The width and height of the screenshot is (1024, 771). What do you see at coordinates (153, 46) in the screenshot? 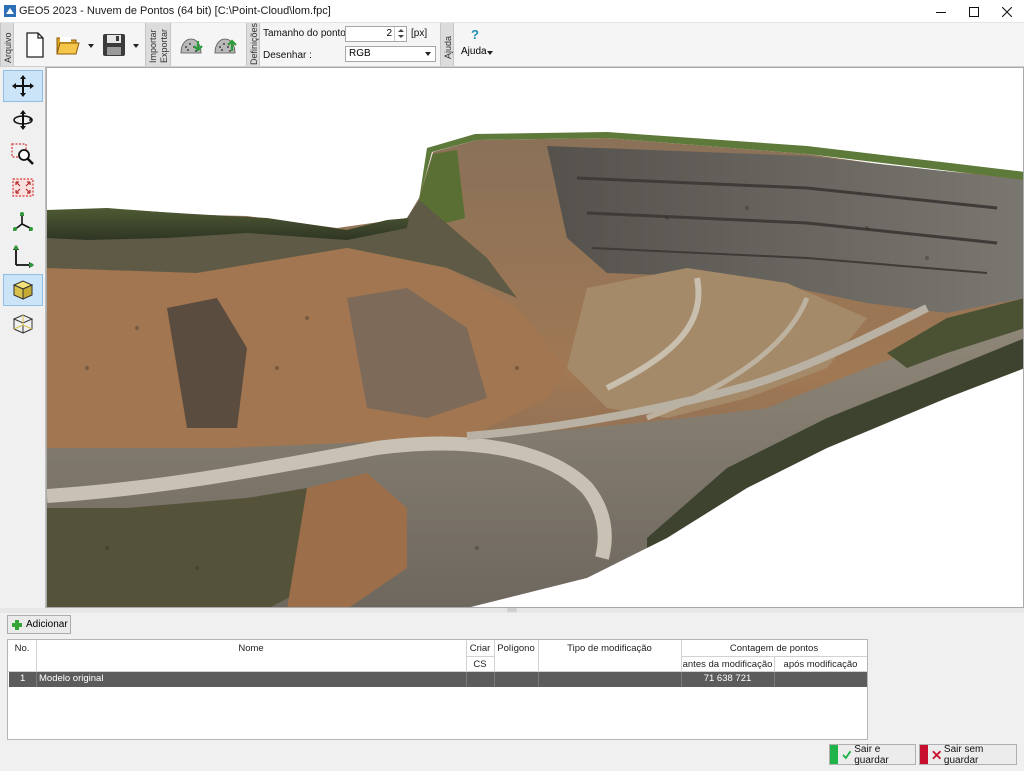
I see `tab-import-label: Importar` at bounding box center [153, 46].